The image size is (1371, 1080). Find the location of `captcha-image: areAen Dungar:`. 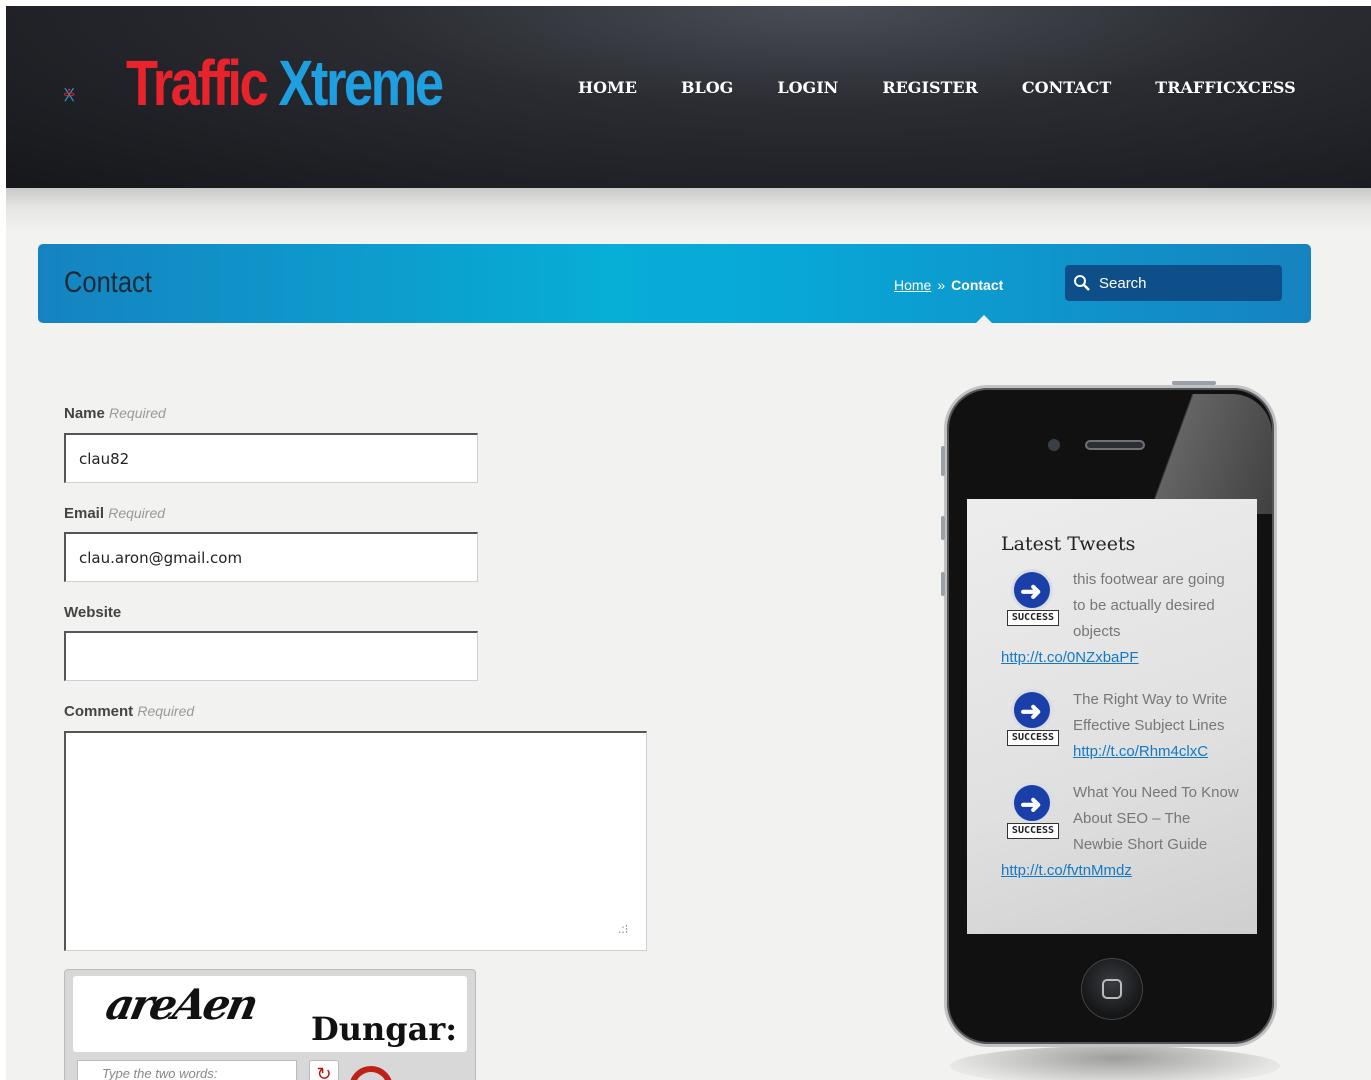

captcha-image: areAen Dungar: is located at coordinates (270, 1014).